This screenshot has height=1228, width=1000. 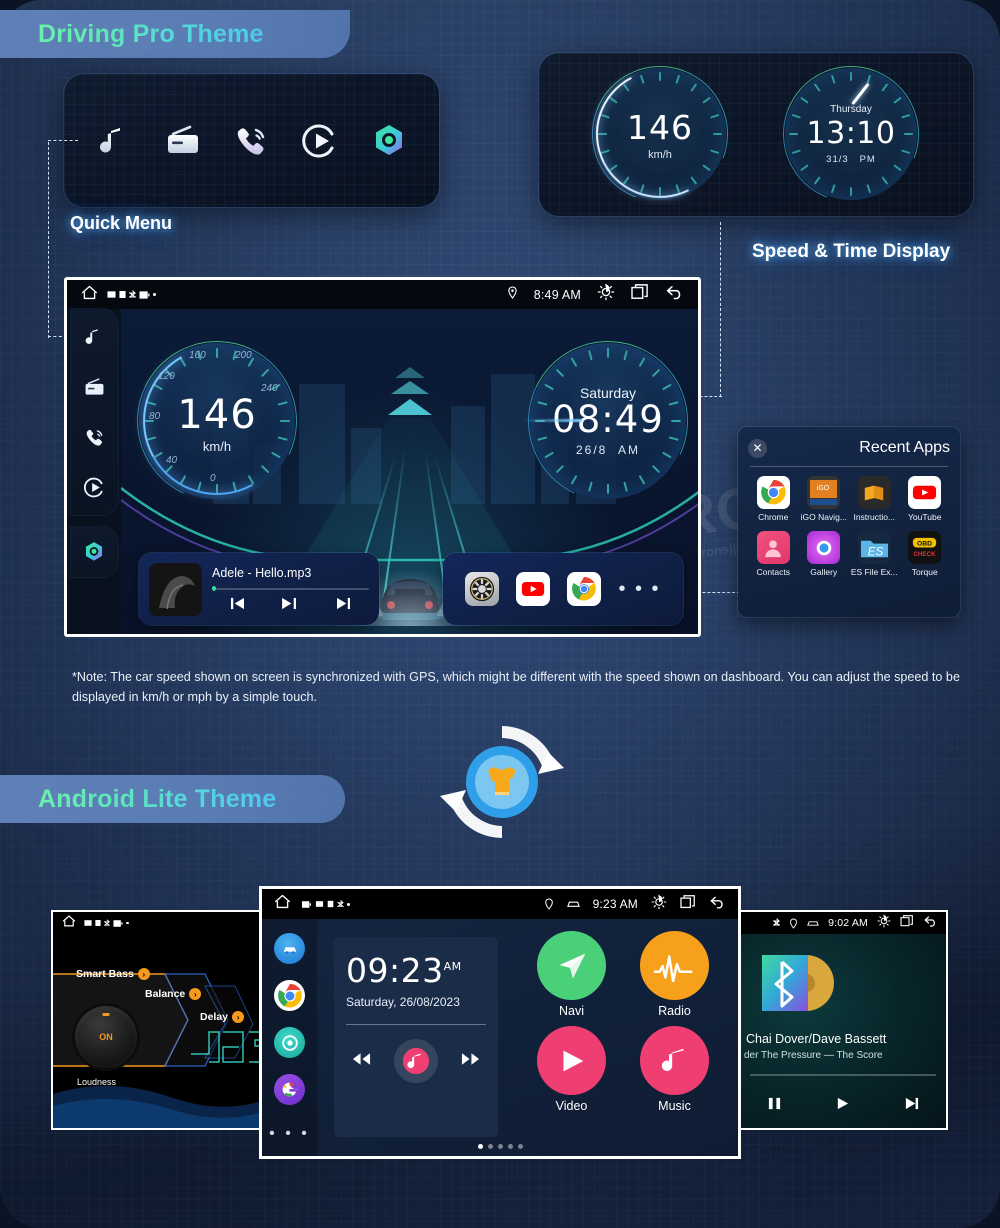 What do you see at coordinates (289, 948) in the screenshot?
I see `rail-car-settings-icon` at bounding box center [289, 948].